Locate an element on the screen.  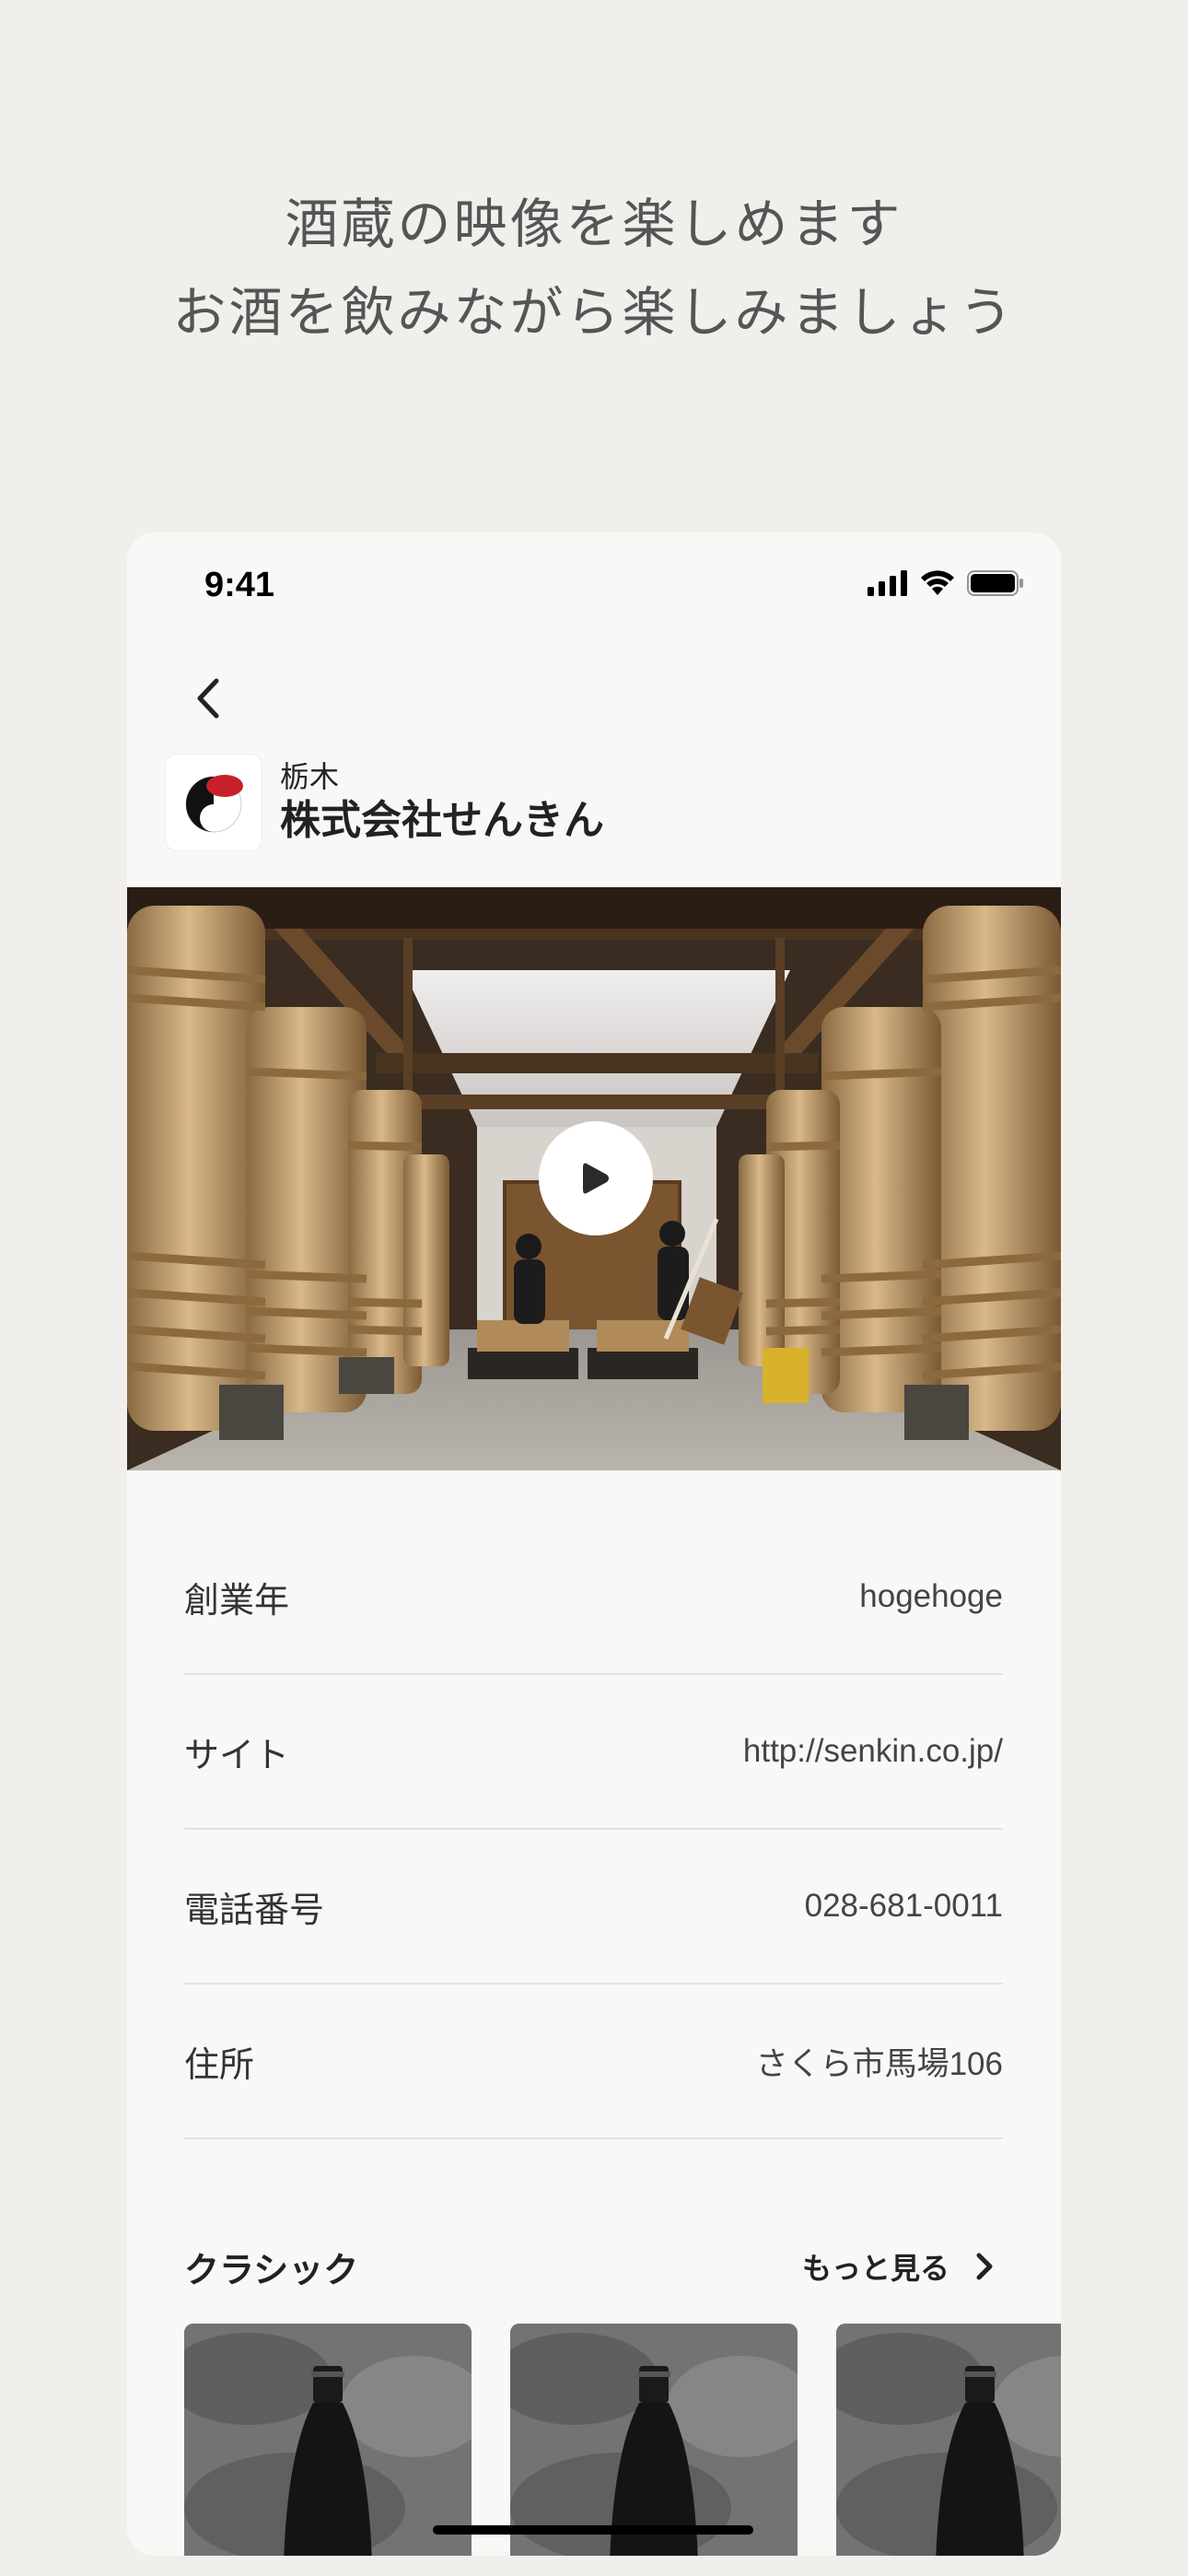
promo-line-1: 酒蔵の映像を楽しめます is located at coordinates (594, 224).